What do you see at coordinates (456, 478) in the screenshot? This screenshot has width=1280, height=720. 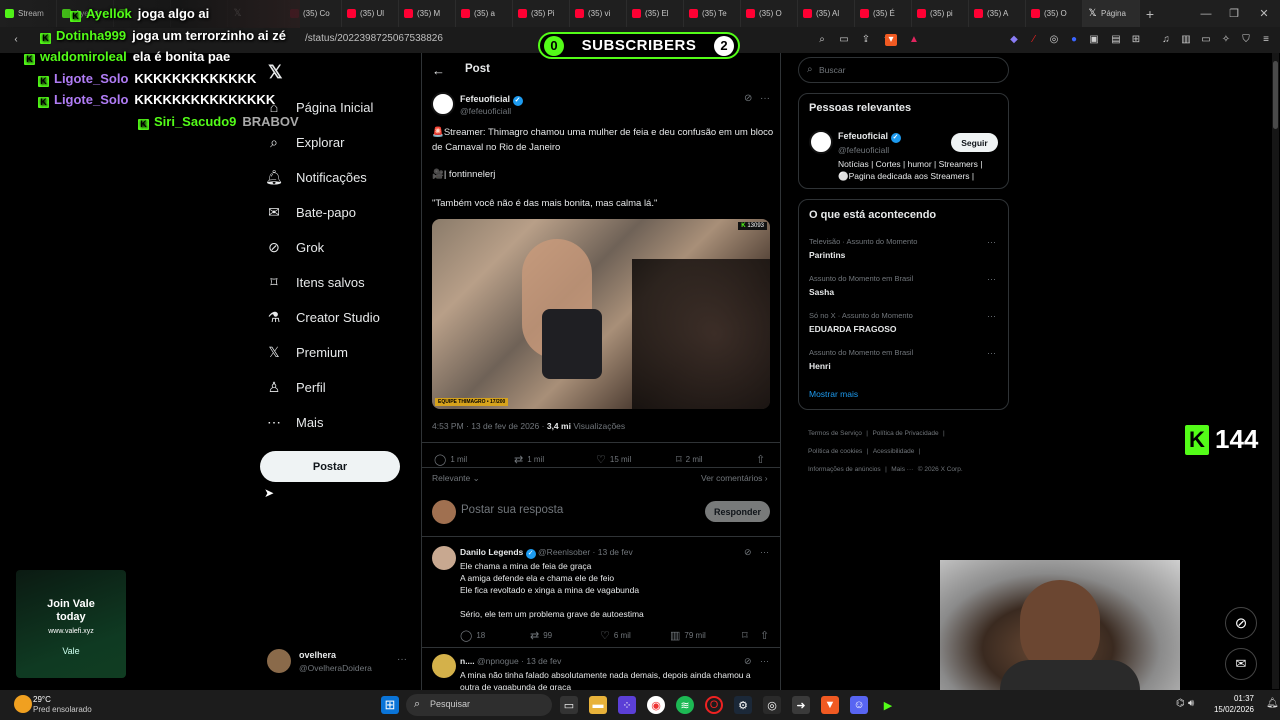 I see `sort-dropdown: Relevante ⌄` at bounding box center [456, 478].